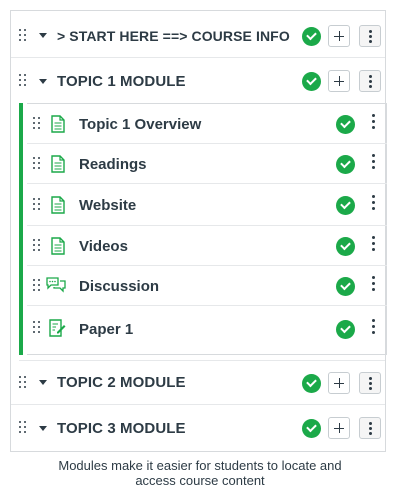 This screenshot has width=400, height=498. Describe the element at coordinates (57, 328) in the screenshot. I see `assignment-icon` at that location.